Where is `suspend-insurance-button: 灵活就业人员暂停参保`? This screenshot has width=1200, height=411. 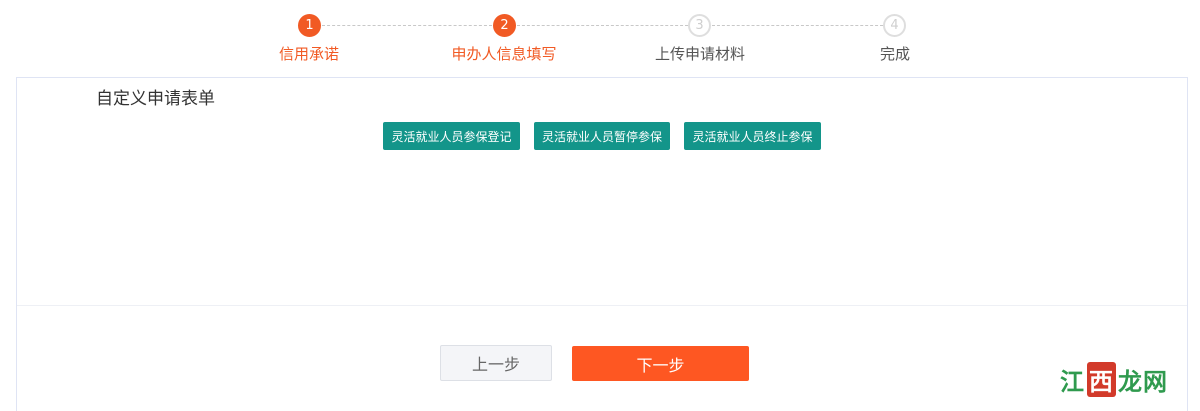 suspend-insurance-button: 灵活就业人员暂停参保 is located at coordinates (602, 136).